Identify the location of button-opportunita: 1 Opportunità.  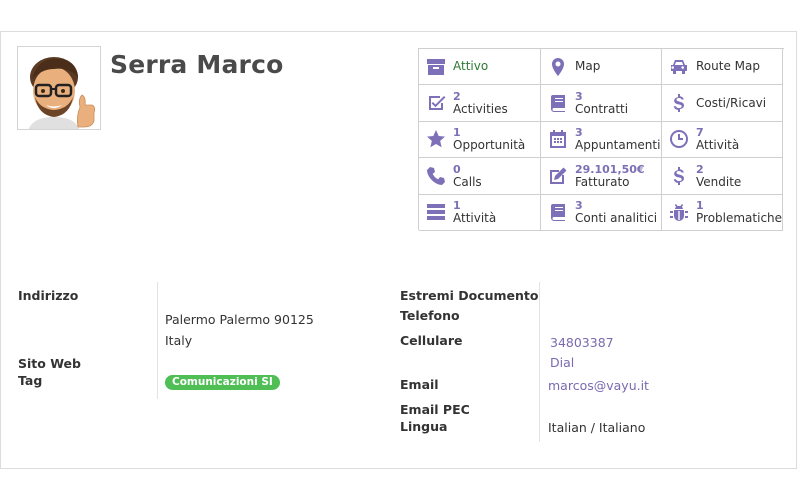
(480, 140).